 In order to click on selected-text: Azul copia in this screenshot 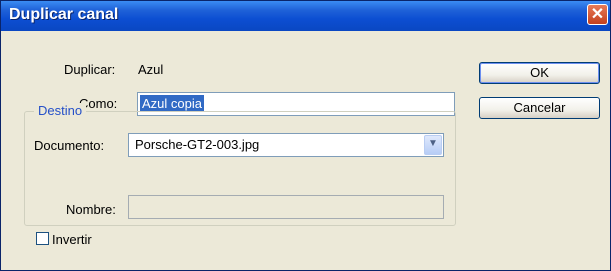, I will do `click(172, 103)`.